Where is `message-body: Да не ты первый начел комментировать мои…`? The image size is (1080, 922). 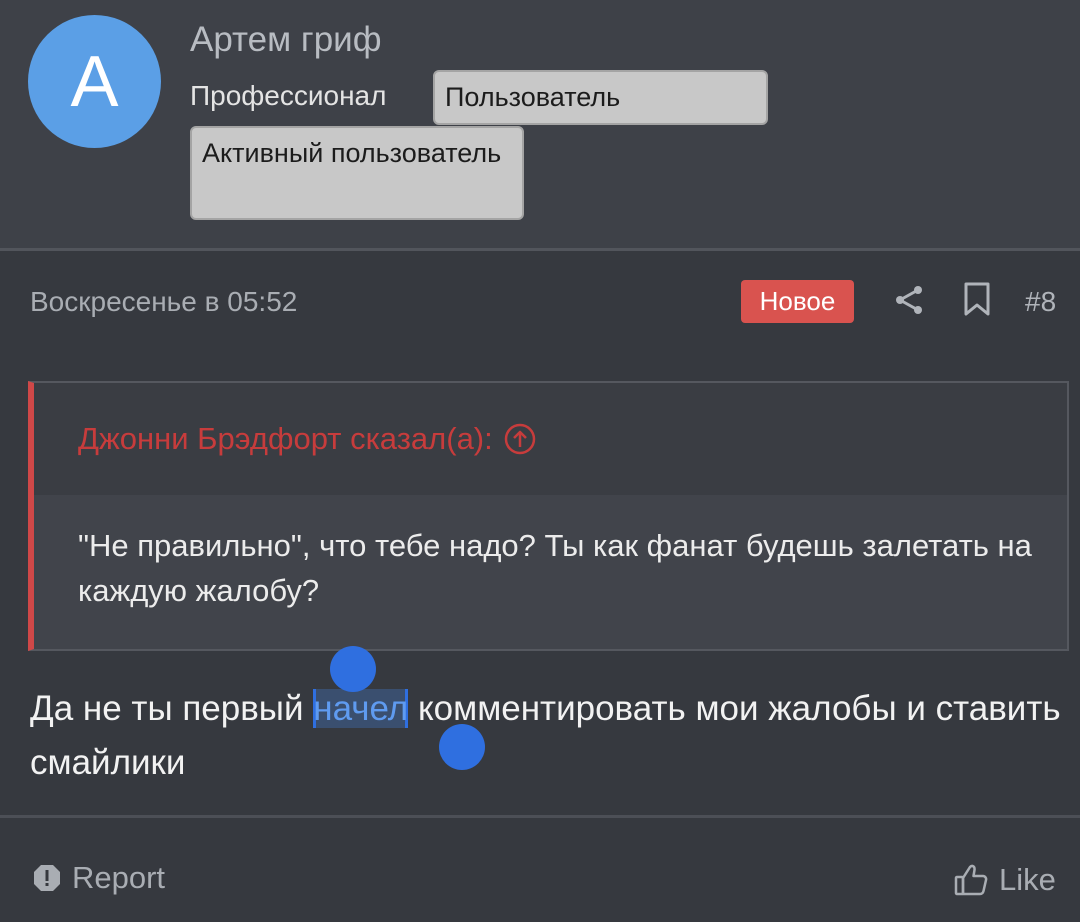
message-body: Да не ты первый начел комментировать мои… is located at coordinates (550, 736).